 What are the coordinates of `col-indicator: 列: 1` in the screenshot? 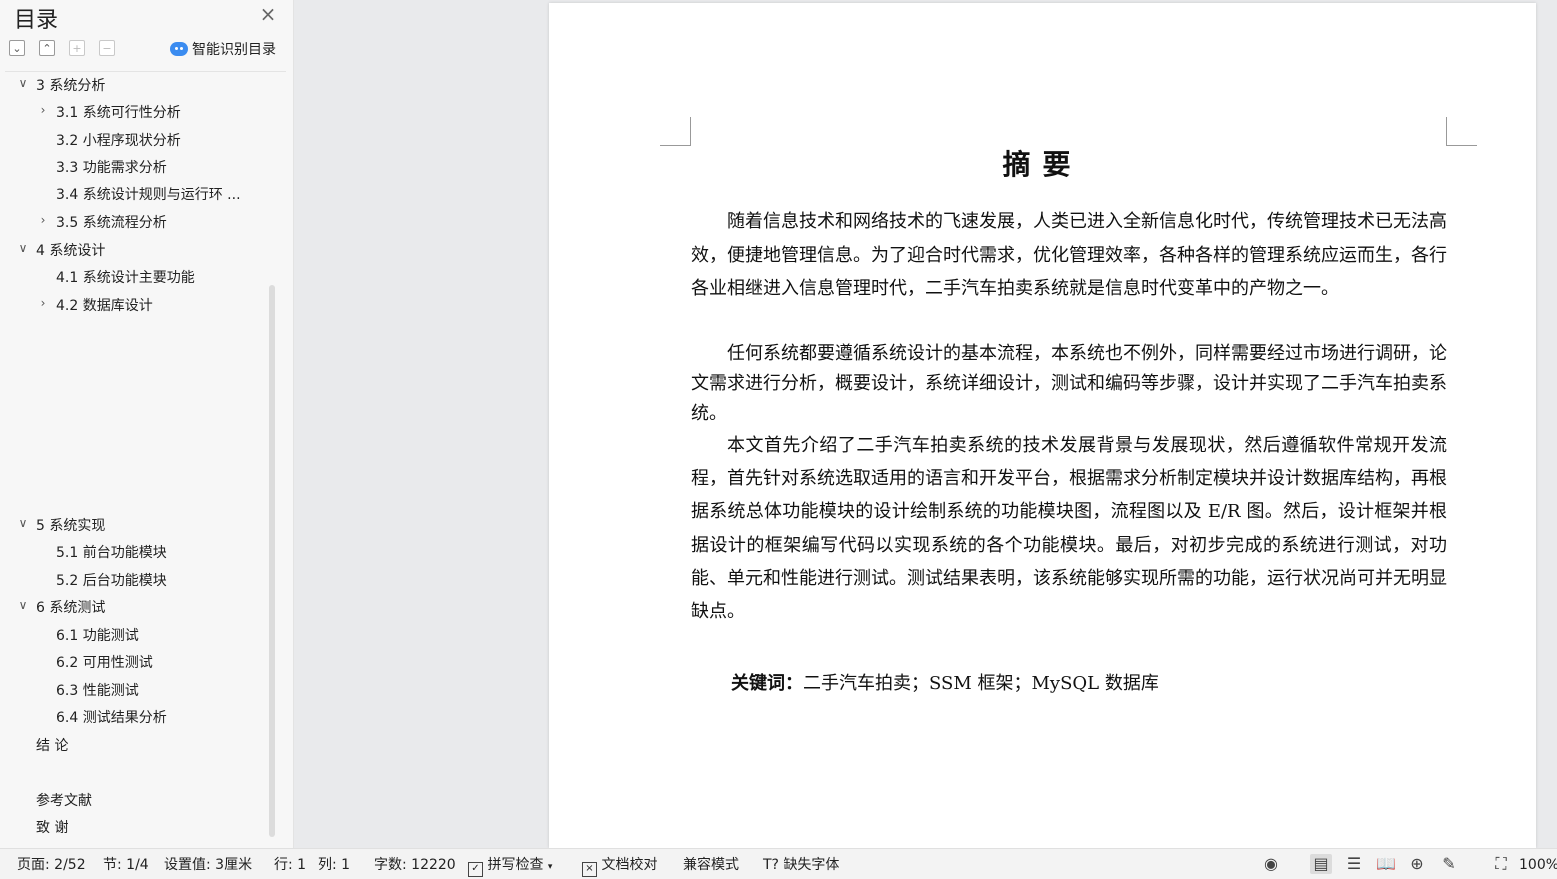 It's located at (334, 865).